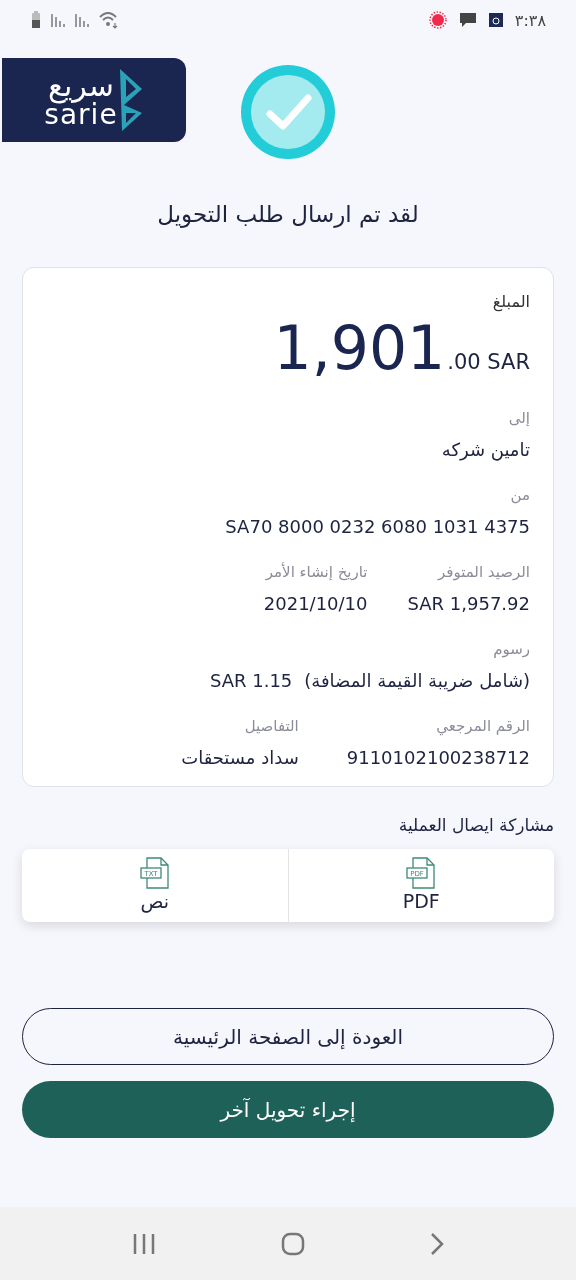  Describe the element at coordinates (485, 449) in the screenshot. I see `recipient-value: تامين شركه` at that location.